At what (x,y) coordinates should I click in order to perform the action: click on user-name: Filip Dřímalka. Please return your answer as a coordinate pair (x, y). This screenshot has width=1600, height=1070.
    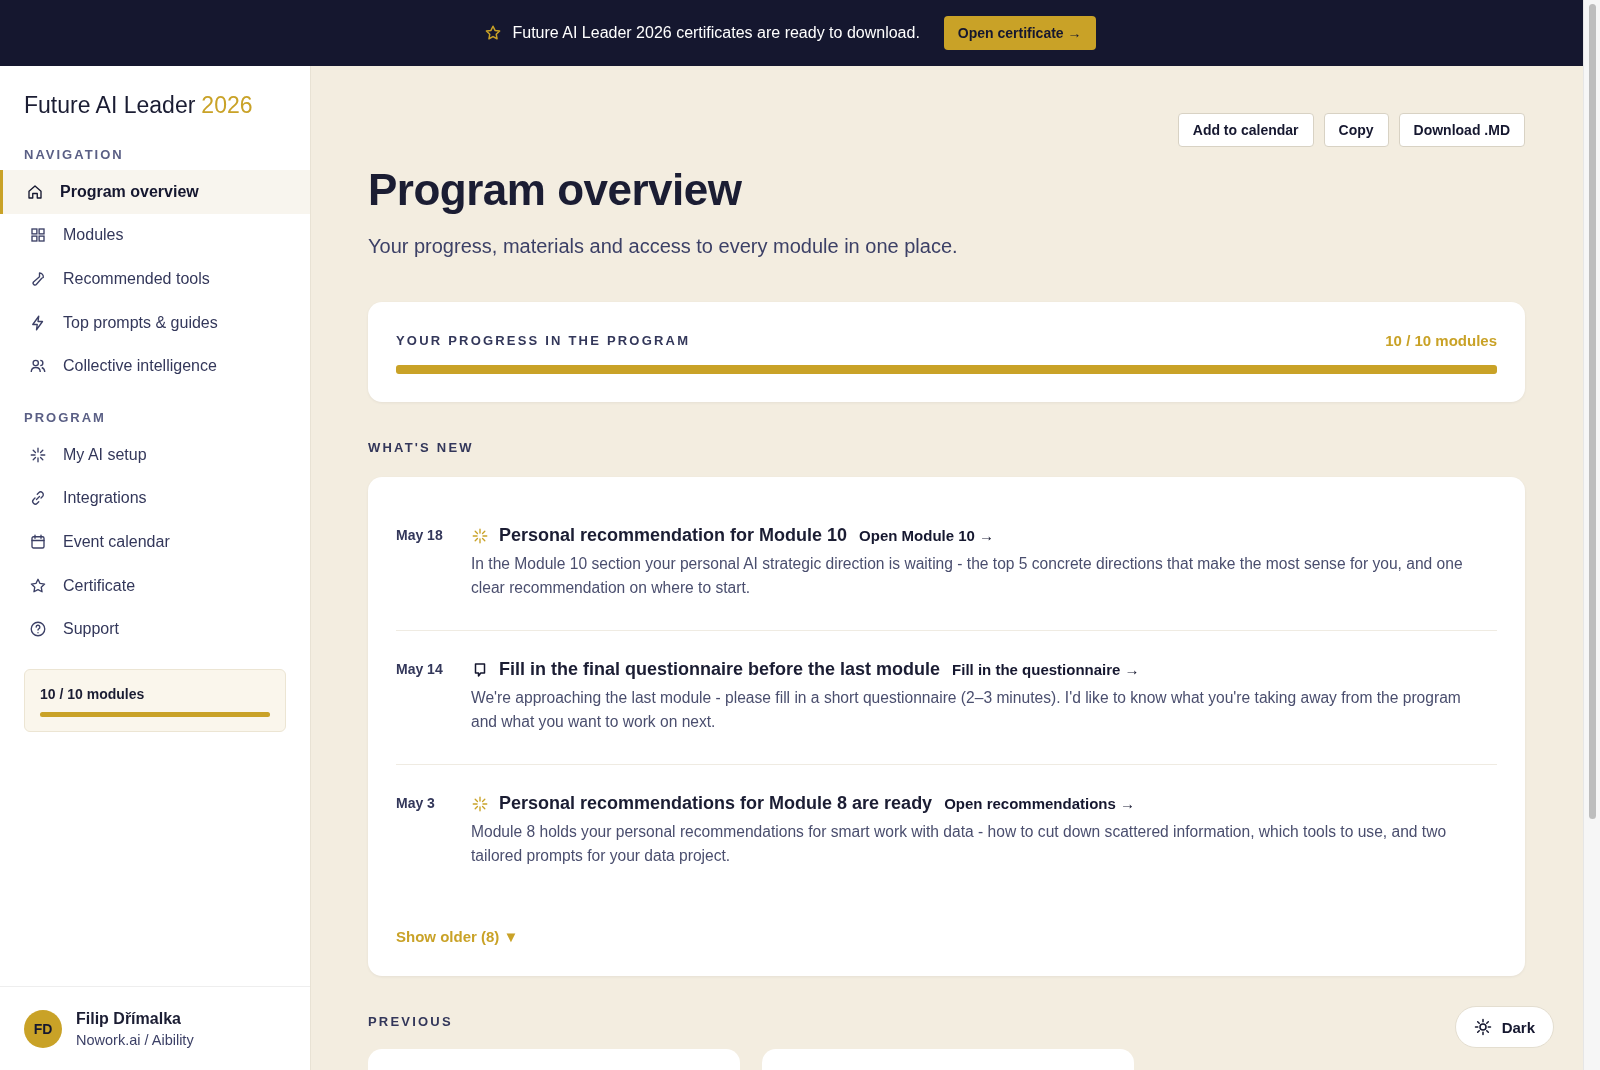
    Looking at the image, I should click on (129, 1018).